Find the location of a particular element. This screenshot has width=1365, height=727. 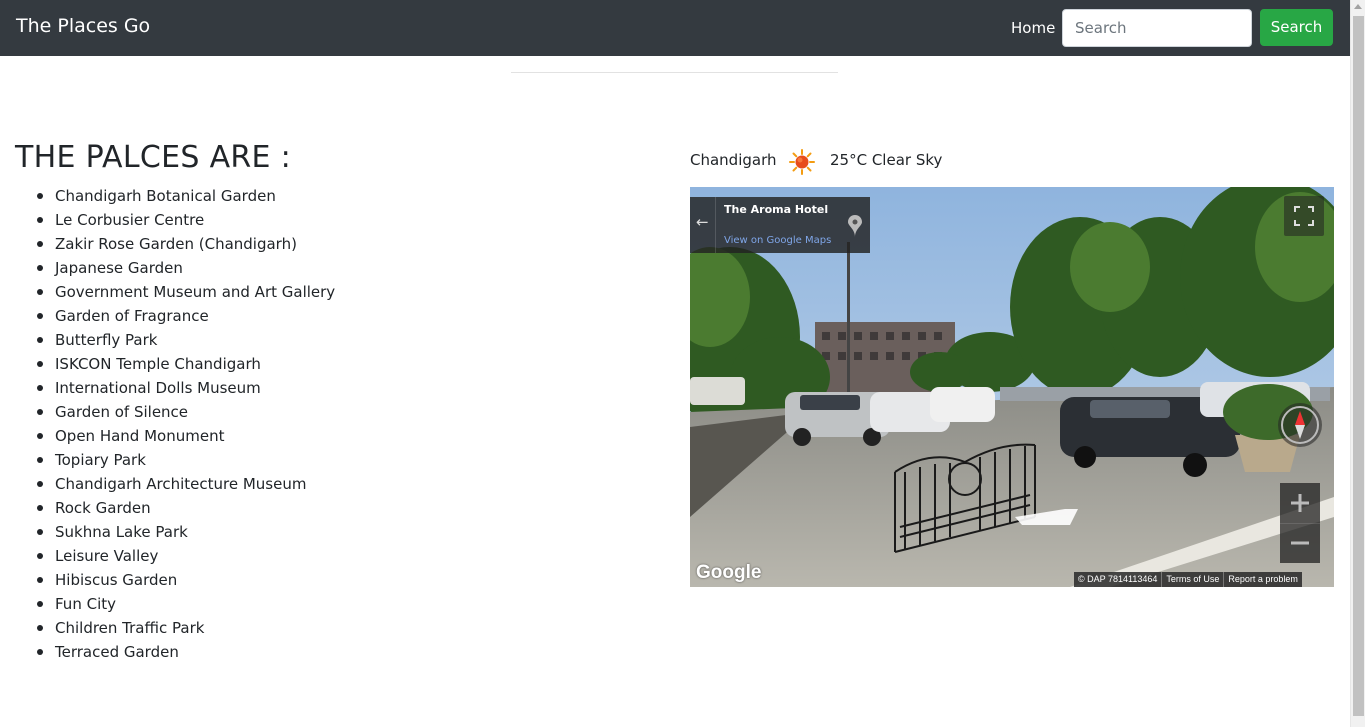

zoom-in-button is located at coordinates (1300, 503).